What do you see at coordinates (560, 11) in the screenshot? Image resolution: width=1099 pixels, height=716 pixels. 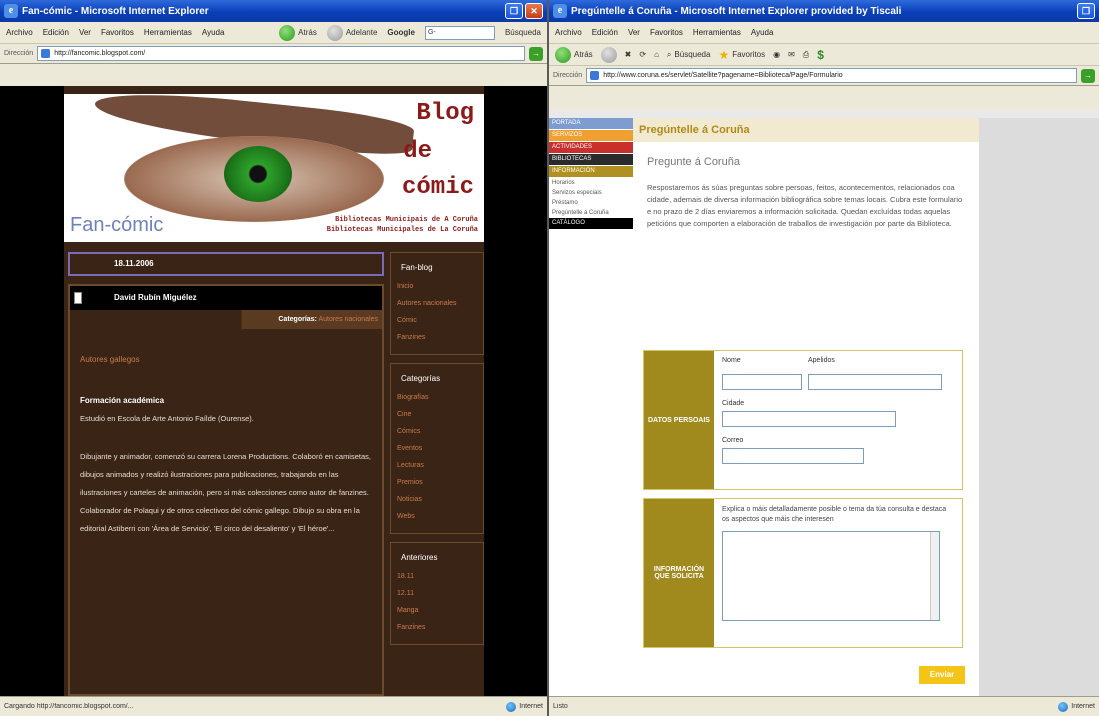 I see `ie-icon: e` at bounding box center [560, 11].